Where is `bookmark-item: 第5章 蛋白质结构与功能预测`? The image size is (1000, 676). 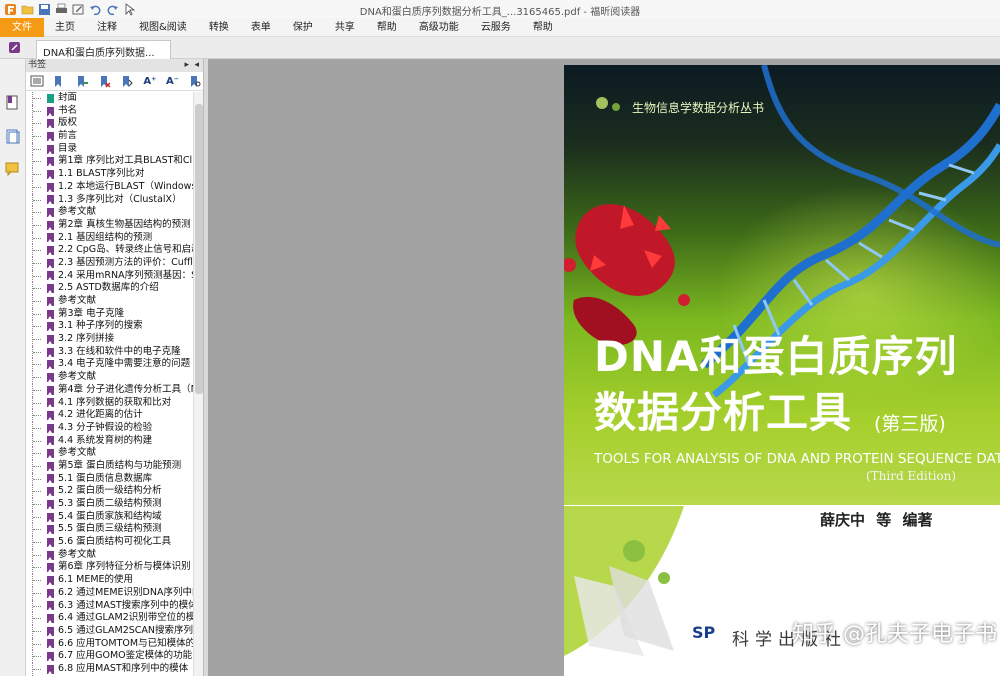 bookmark-item: 第5章 蛋白质结构与功能预测 is located at coordinates (110, 466).